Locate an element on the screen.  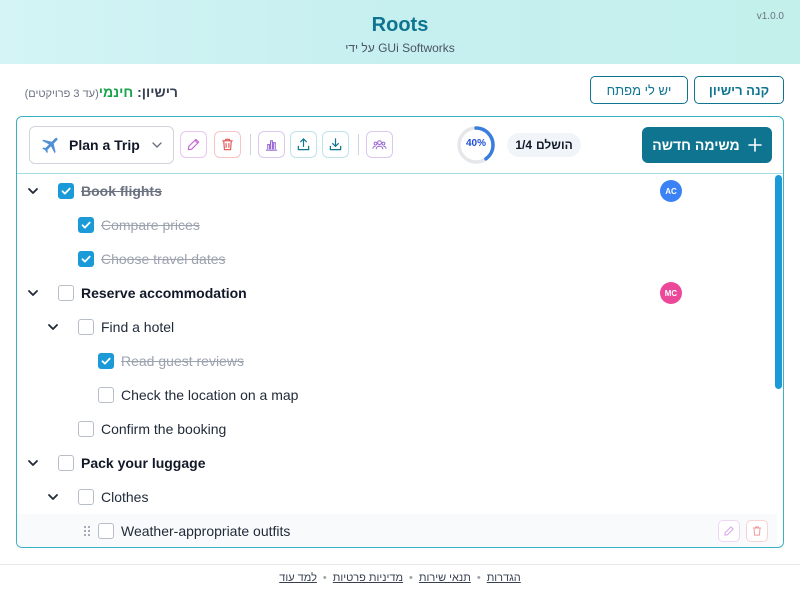
new-task-button: משימה חדשה is located at coordinates (707, 145).